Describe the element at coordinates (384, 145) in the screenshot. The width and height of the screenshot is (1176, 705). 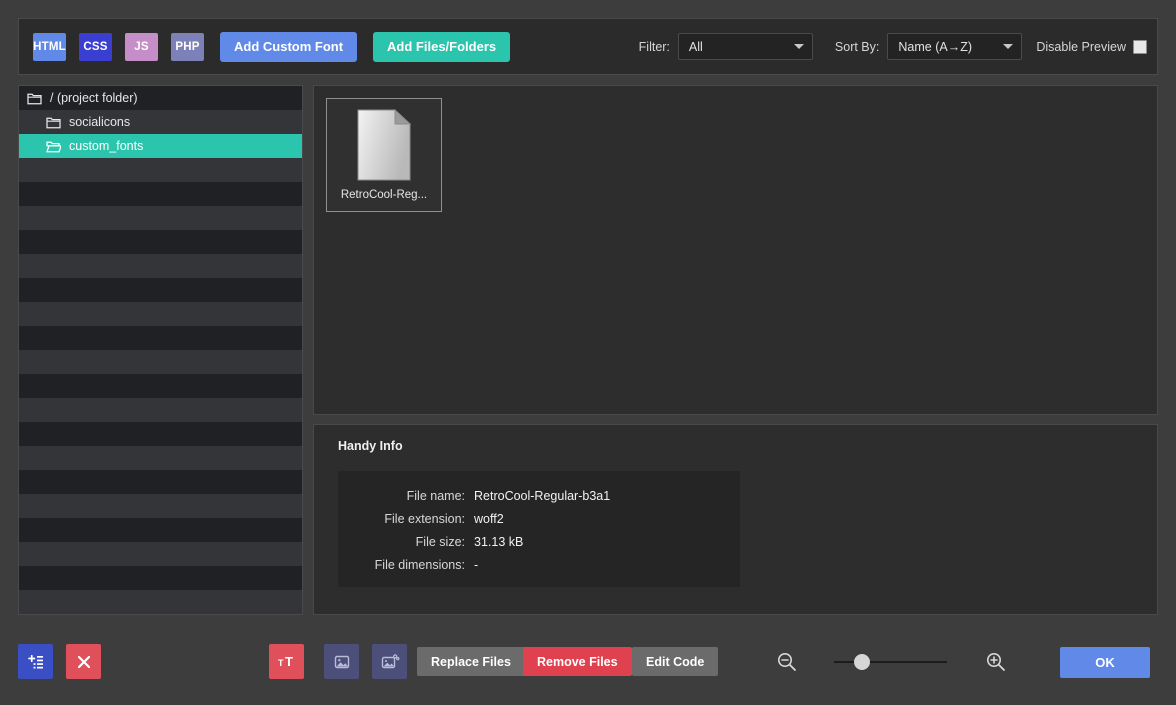
I see `document-icon` at that location.